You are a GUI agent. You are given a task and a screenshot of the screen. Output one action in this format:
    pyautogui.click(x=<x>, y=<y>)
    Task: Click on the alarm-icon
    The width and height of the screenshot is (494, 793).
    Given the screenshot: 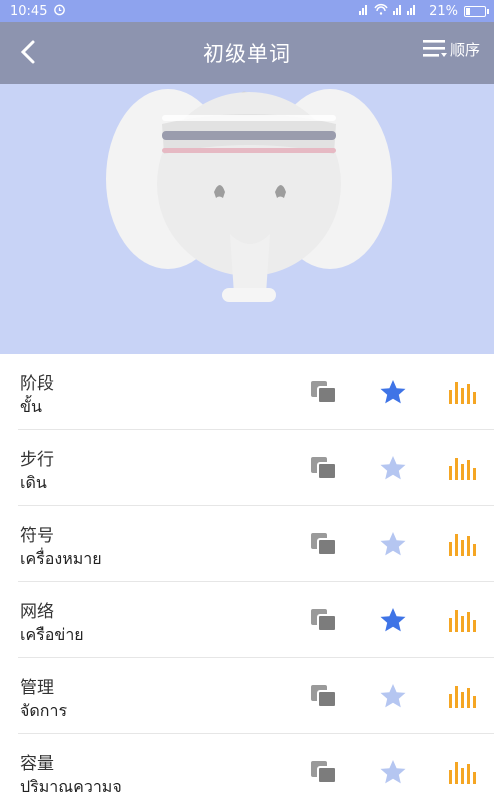 What is the action you would take?
    pyautogui.click(x=59, y=11)
    